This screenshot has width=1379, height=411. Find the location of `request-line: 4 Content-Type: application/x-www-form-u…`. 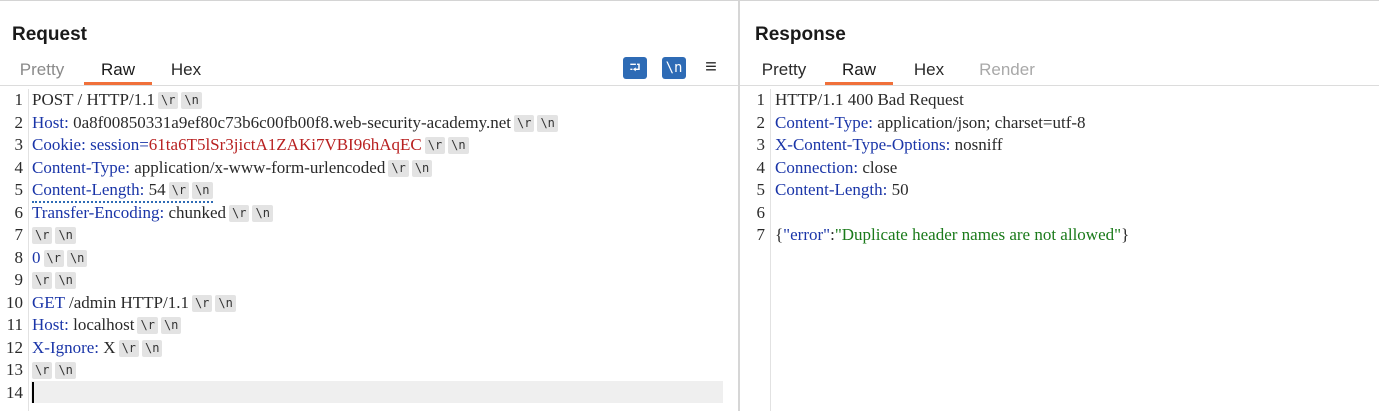

request-line: 4 Content-Type: application/x-www-form-u… is located at coordinates (369, 168).